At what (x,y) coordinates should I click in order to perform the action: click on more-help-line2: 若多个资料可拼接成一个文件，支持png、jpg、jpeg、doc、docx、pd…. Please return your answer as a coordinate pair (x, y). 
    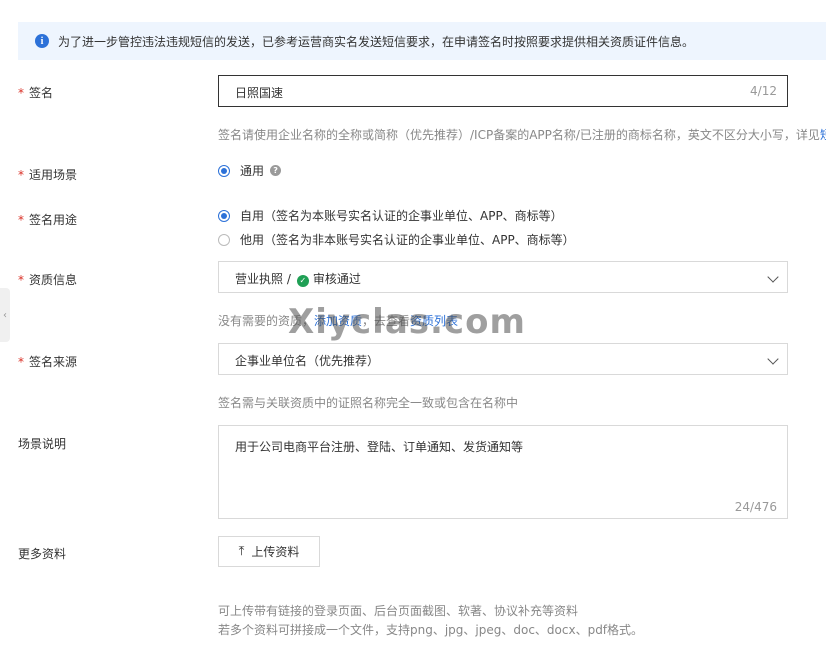
    Looking at the image, I should click on (431, 630).